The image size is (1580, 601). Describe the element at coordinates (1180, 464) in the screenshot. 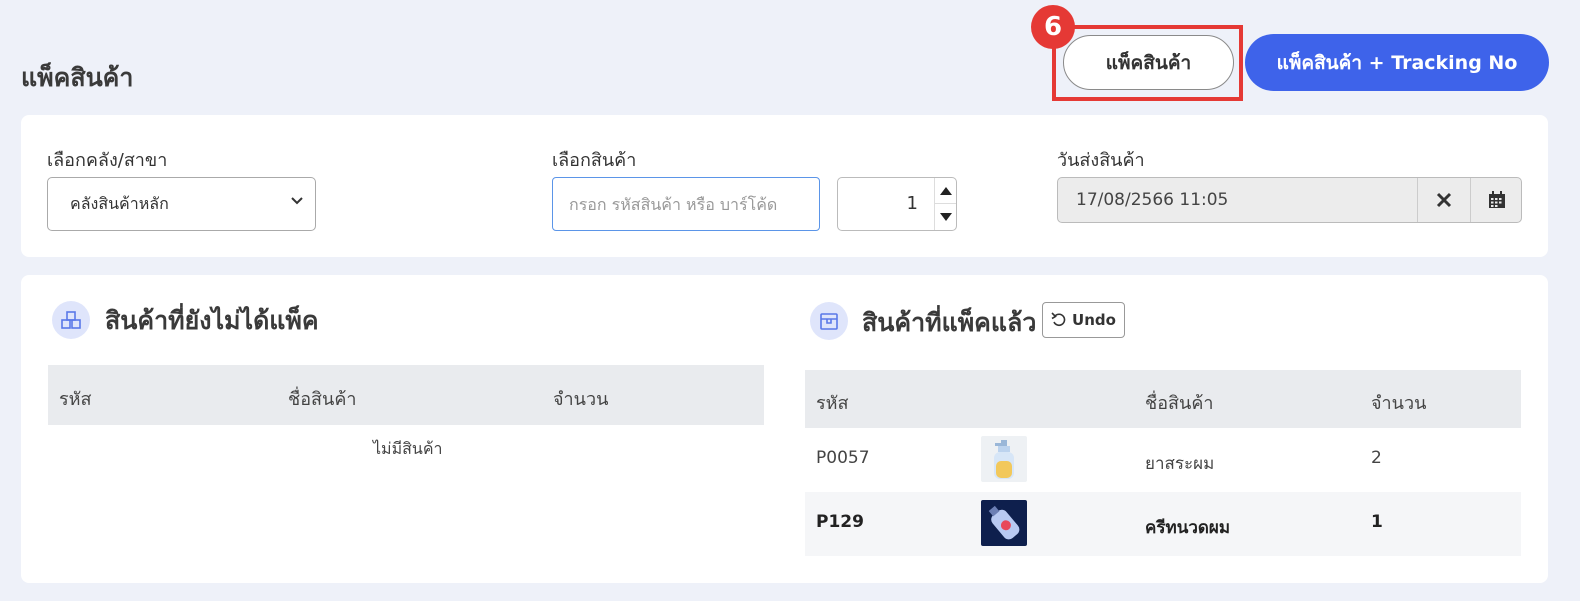

I see `row-product-name: ยาสระผม` at that location.